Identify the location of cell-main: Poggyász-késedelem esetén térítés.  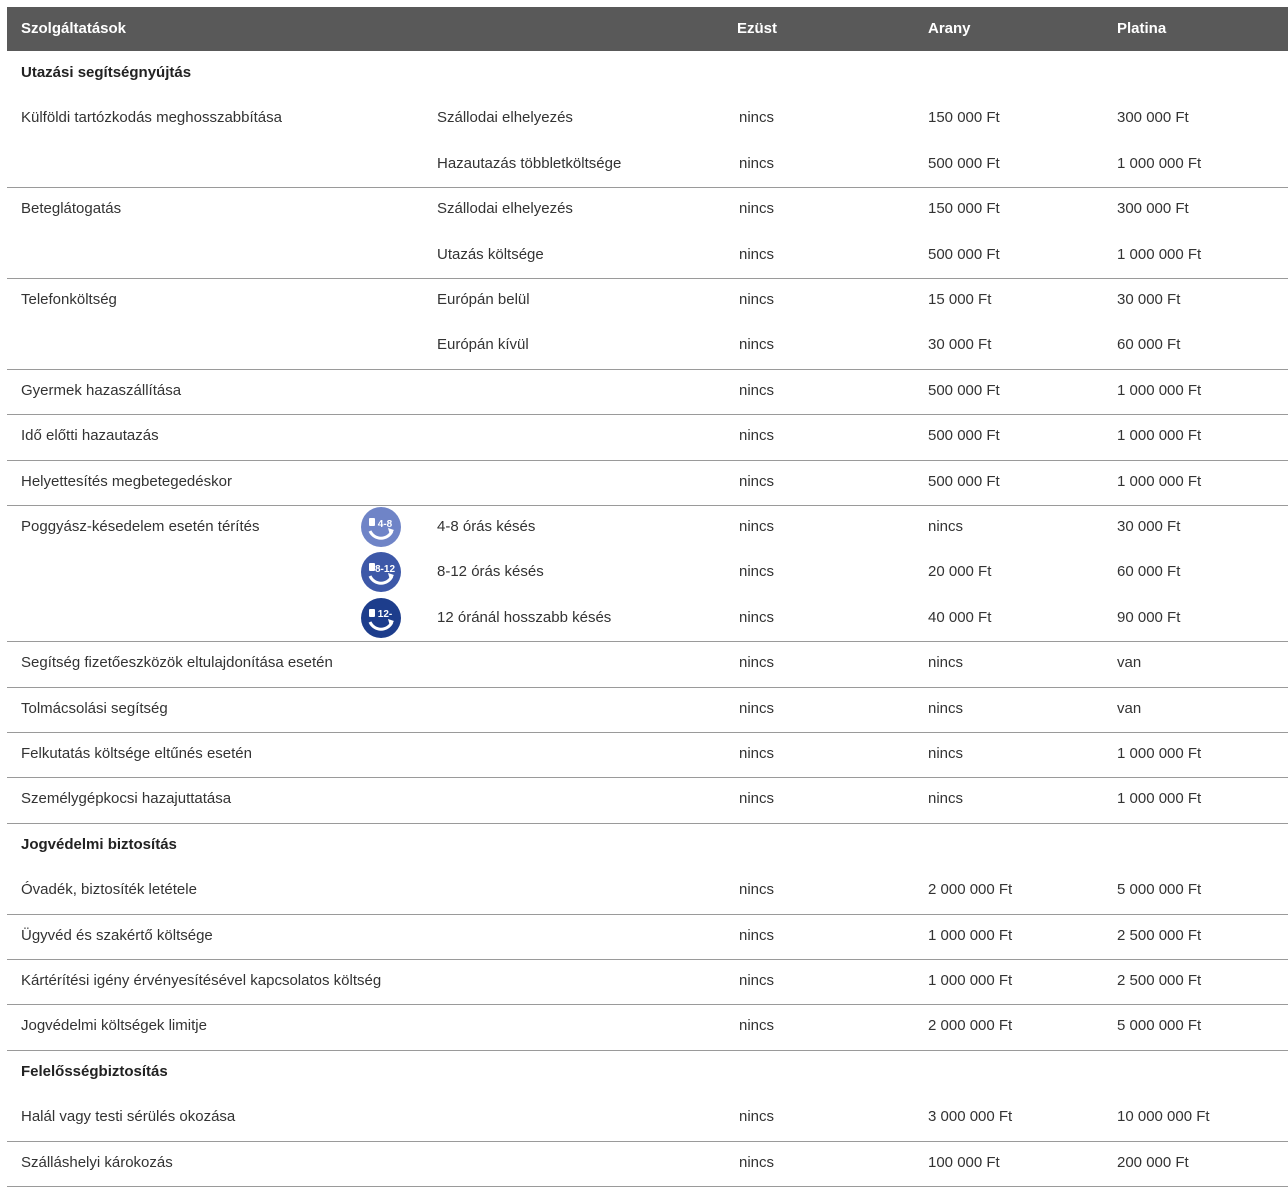
(140, 526).